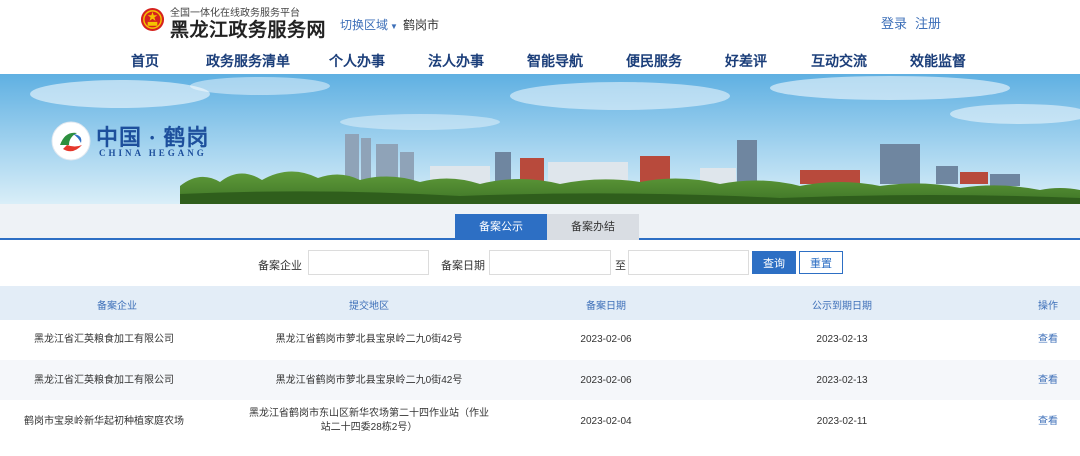 Image resolution: width=1080 pixels, height=456 pixels. What do you see at coordinates (357, 61) in the screenshot?
I see `nav-item-personal: 个人办事` at bounding box center [357, 61].